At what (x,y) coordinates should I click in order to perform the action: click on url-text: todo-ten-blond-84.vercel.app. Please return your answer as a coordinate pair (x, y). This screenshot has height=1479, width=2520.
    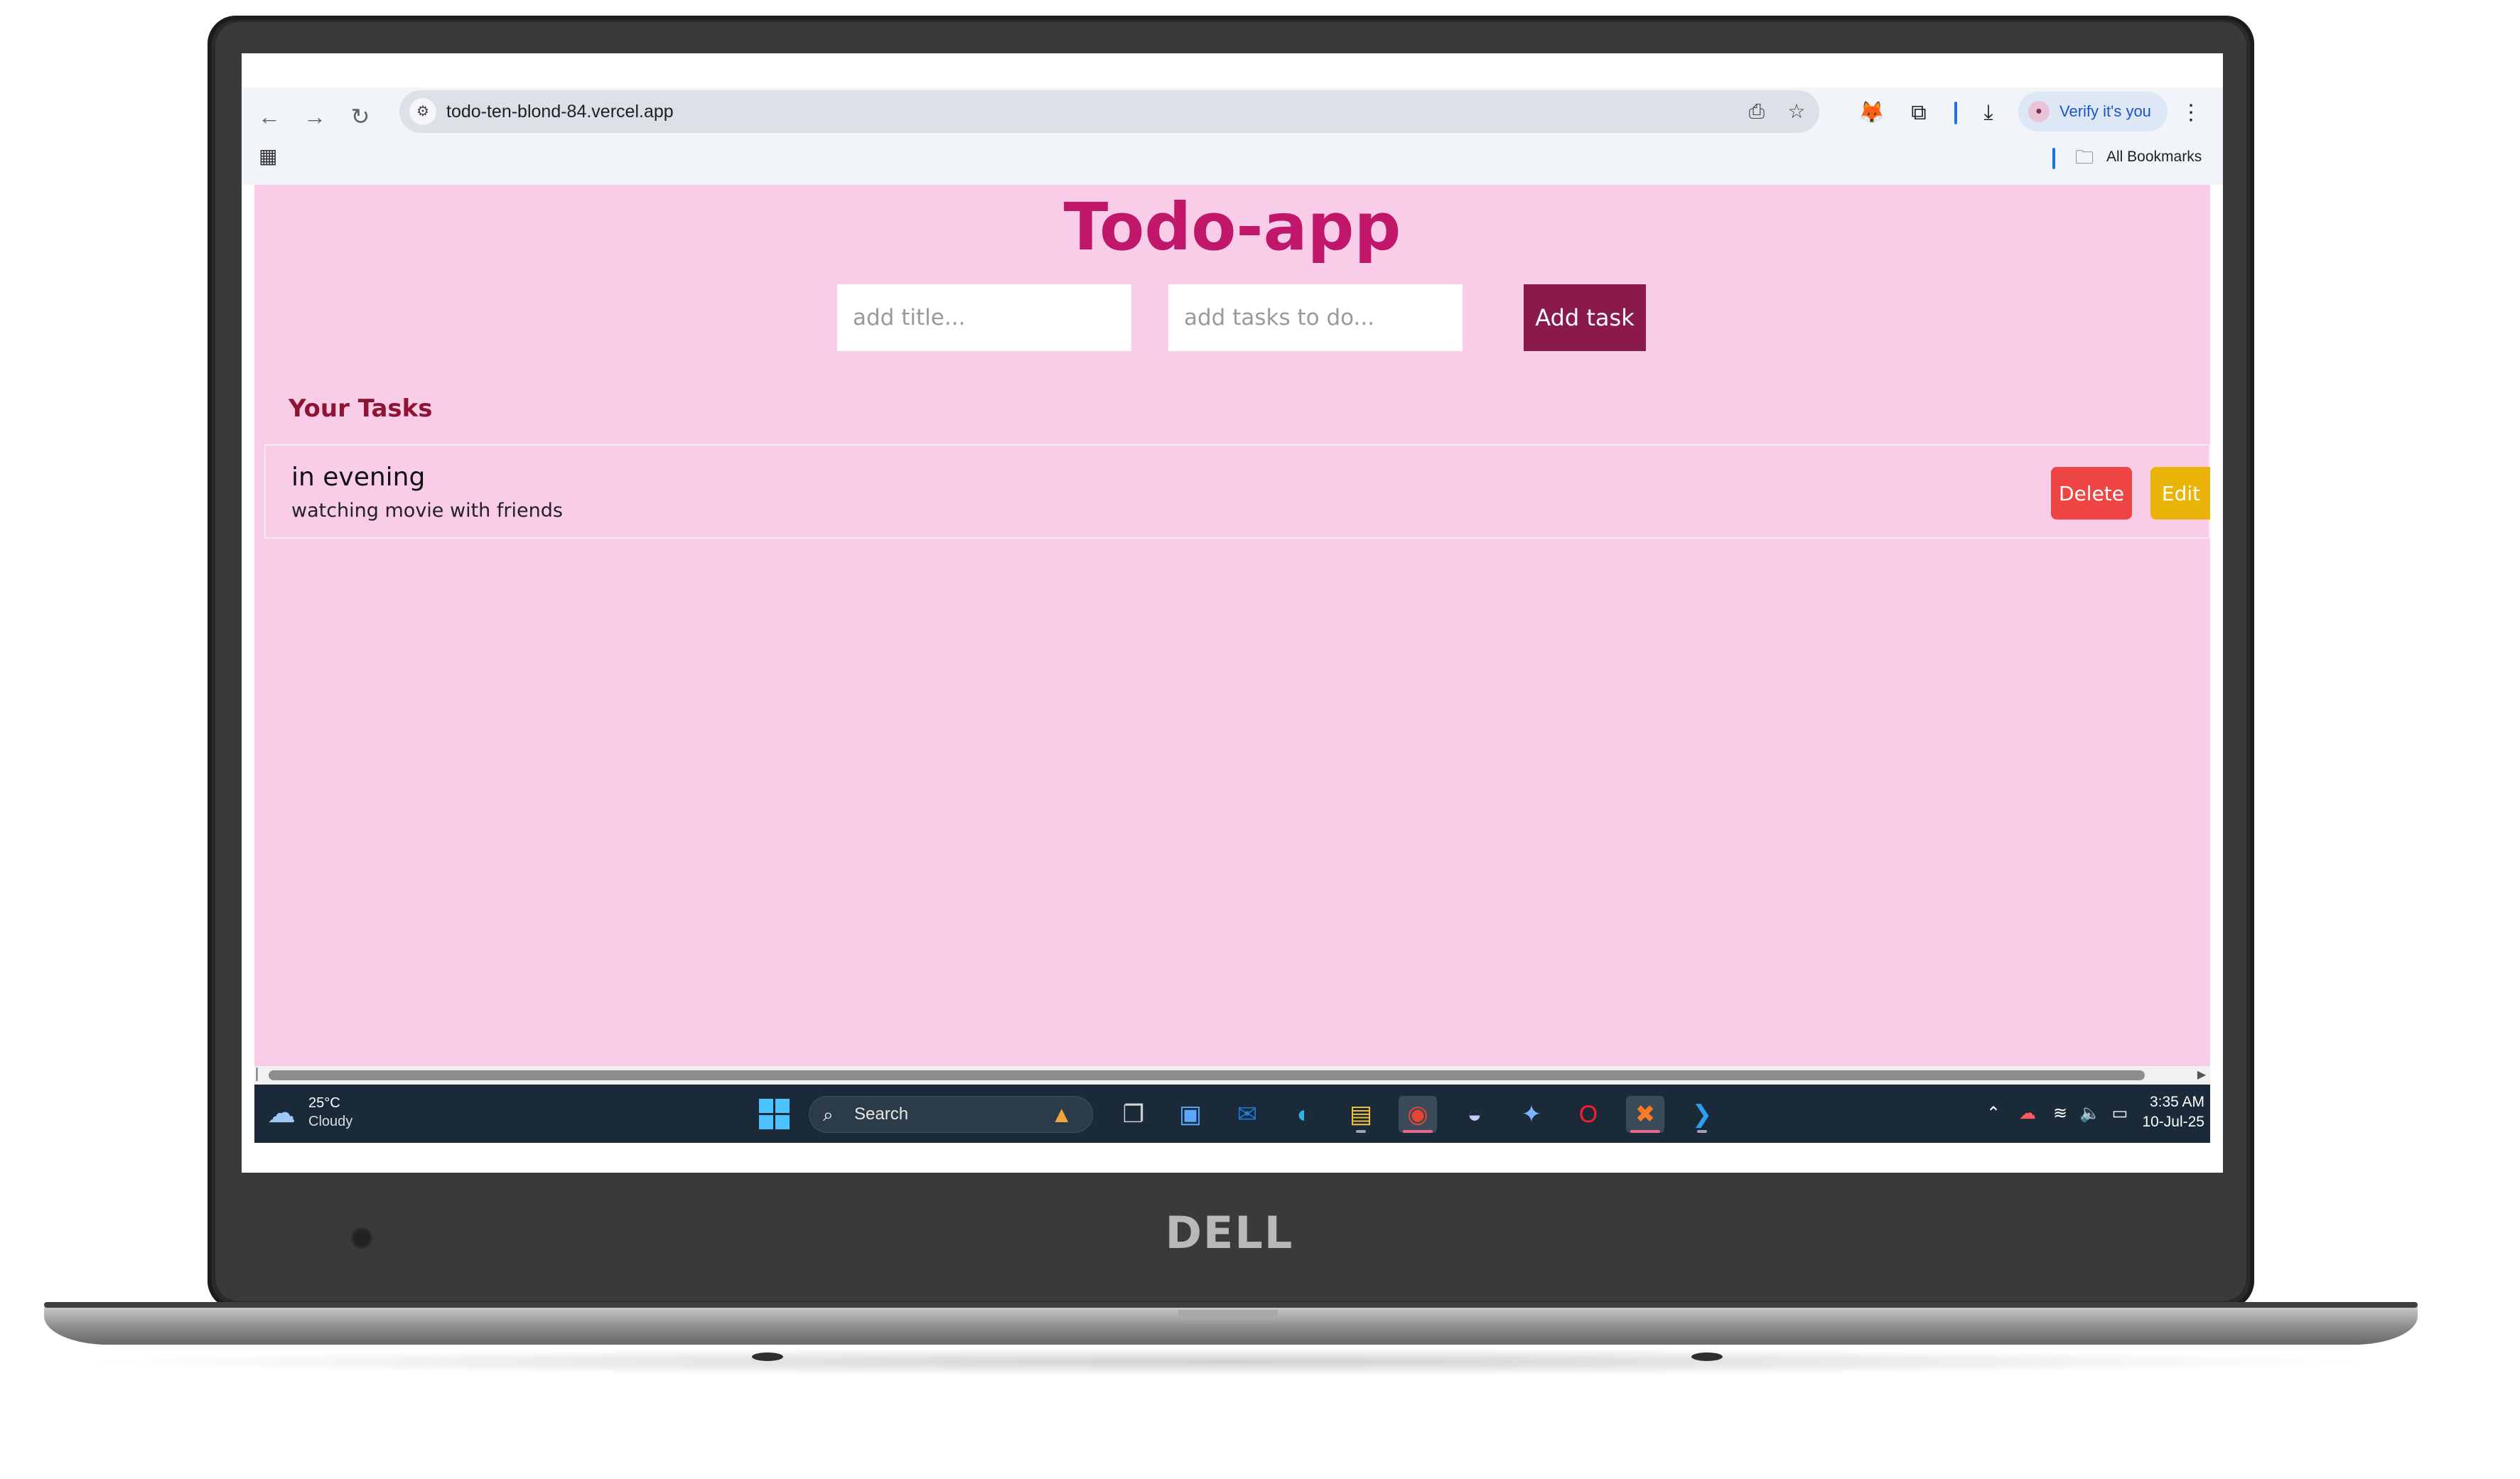
    Looking at the image, I should click on (560, 111).